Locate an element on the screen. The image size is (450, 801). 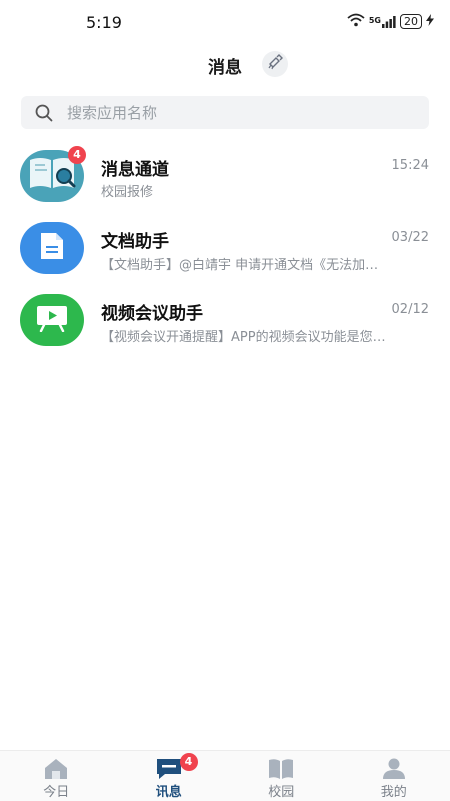
person-icon is located at coordinates (394, 769).